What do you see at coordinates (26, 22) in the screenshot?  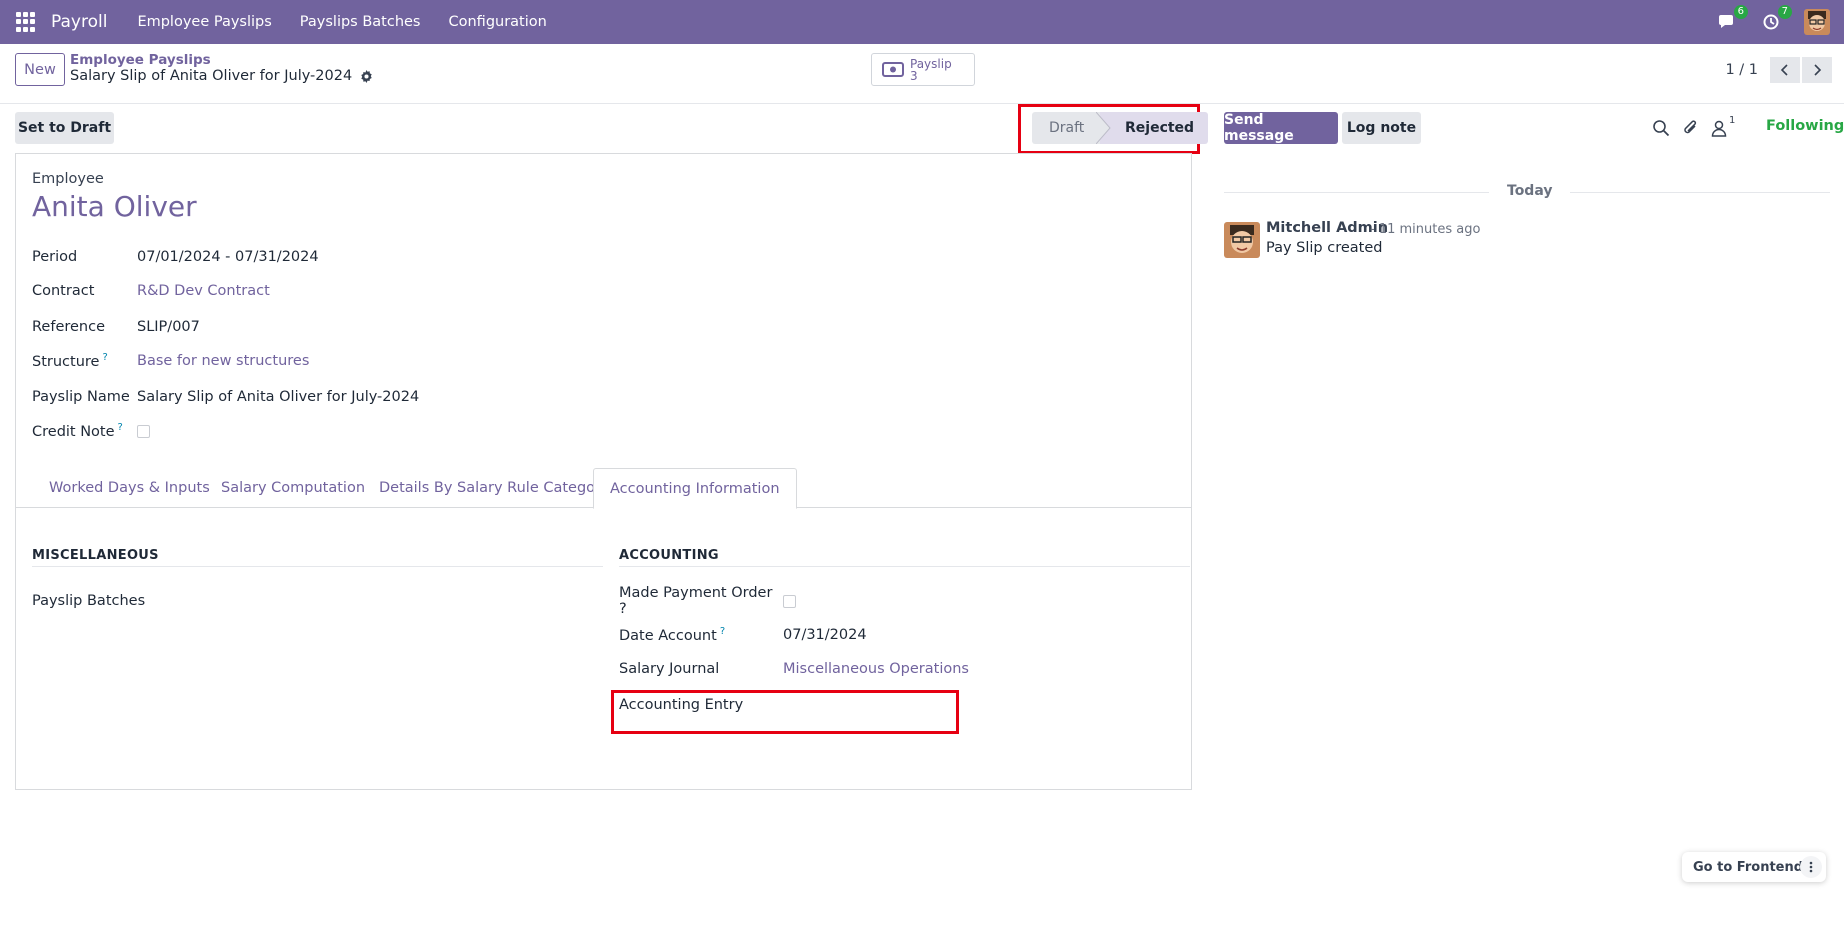 I see `apps-menu-icon` at bounding box center [26, 22].